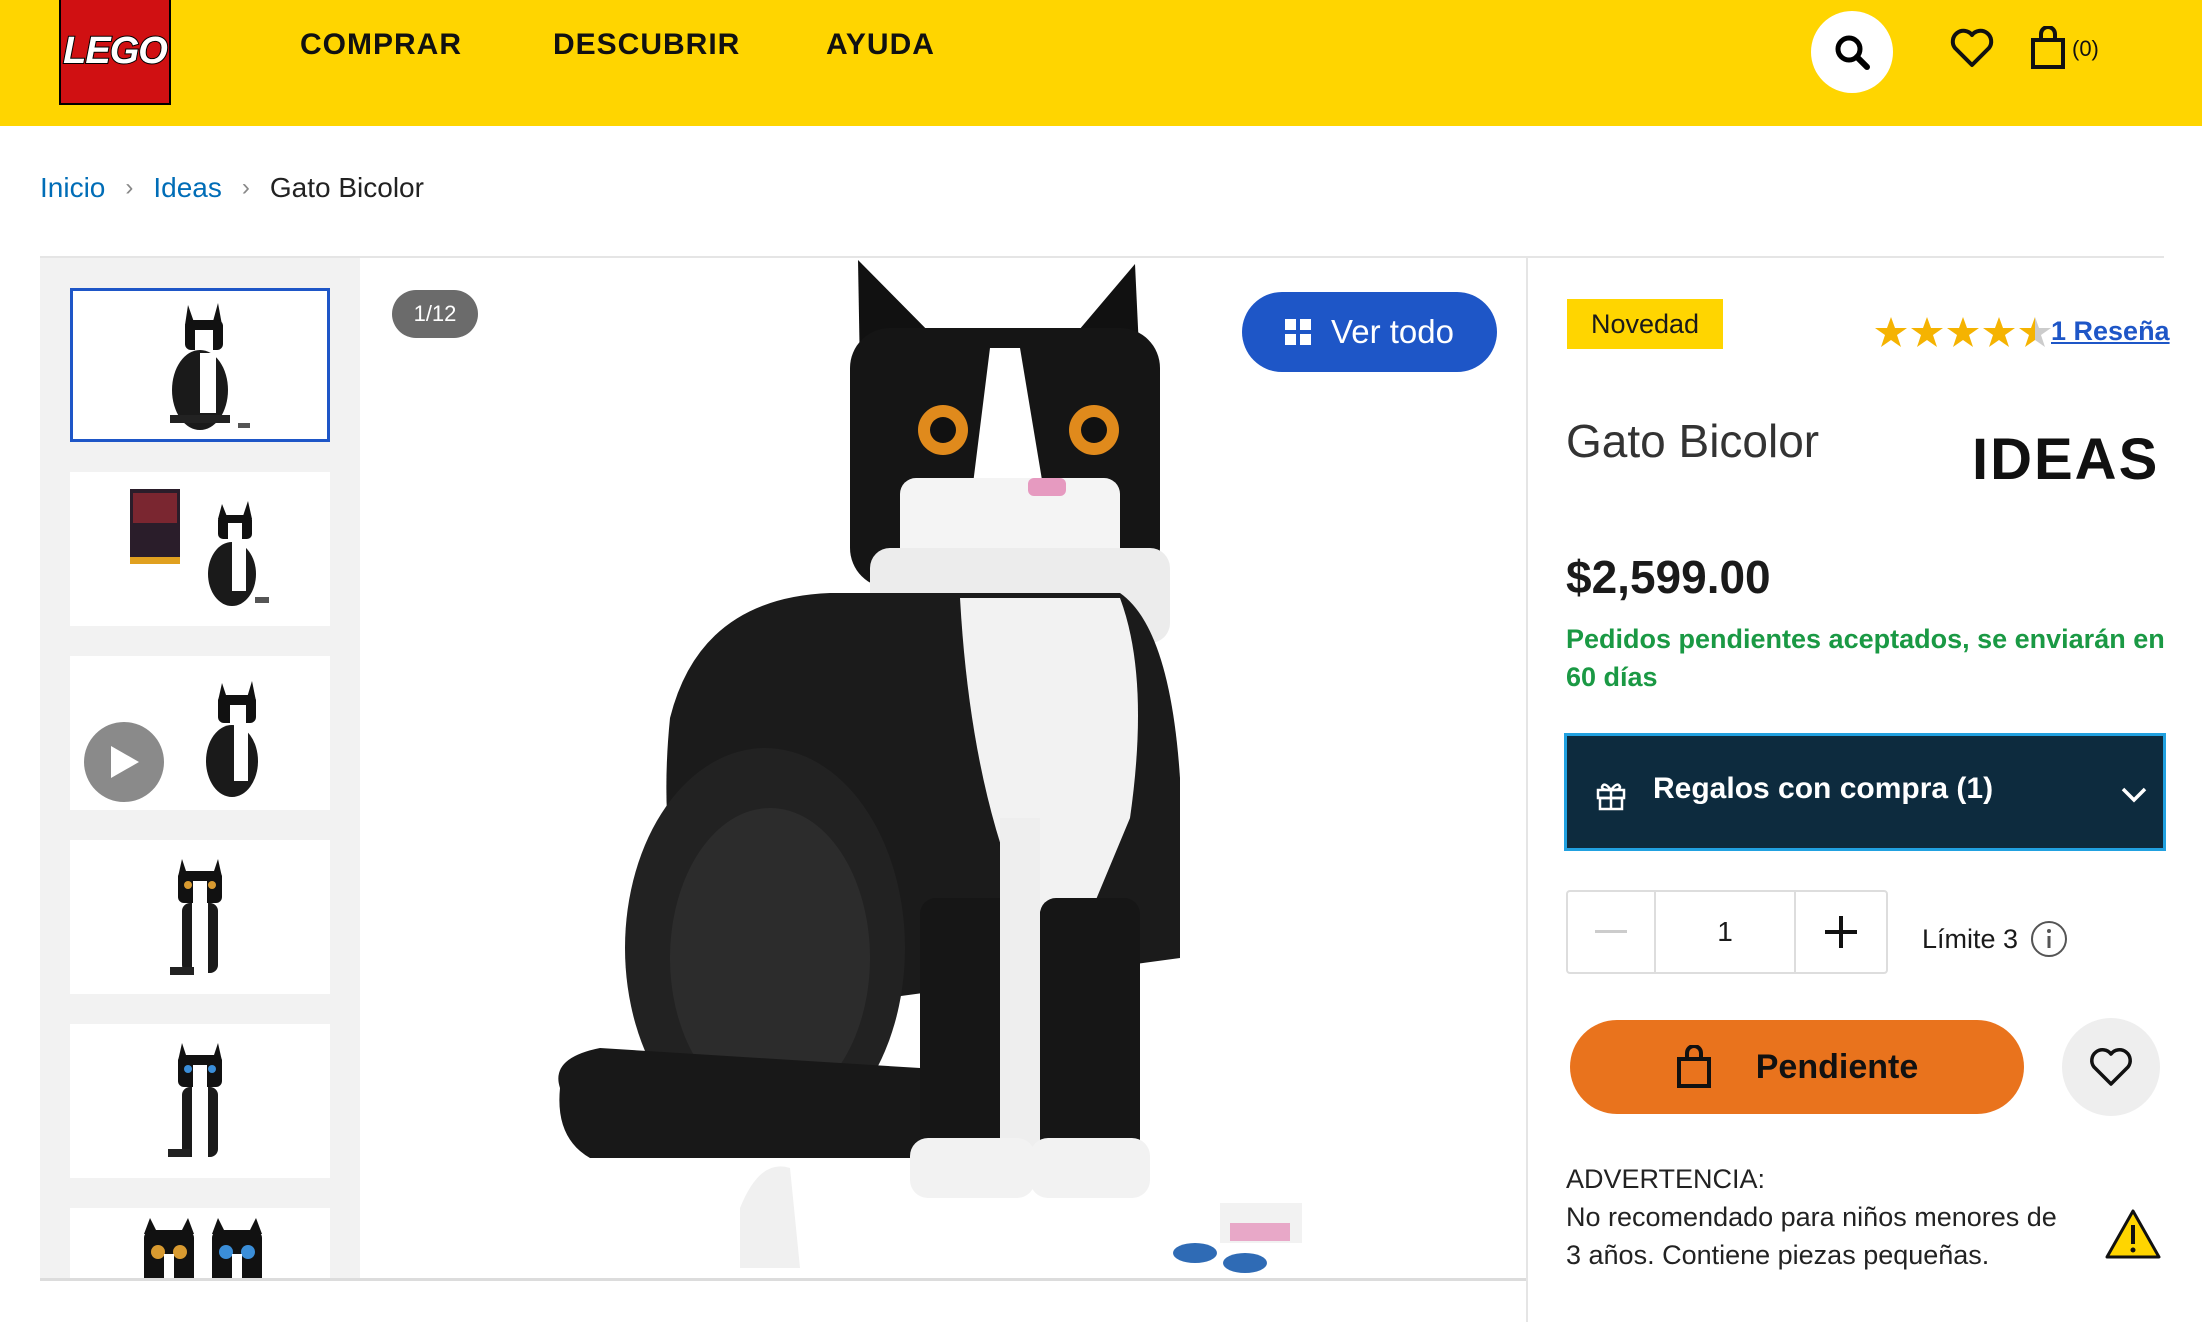 Image resolution: width=2202 pixels, height=1322 pixels. I want to click on box-and-set-image, so click(199, 547).